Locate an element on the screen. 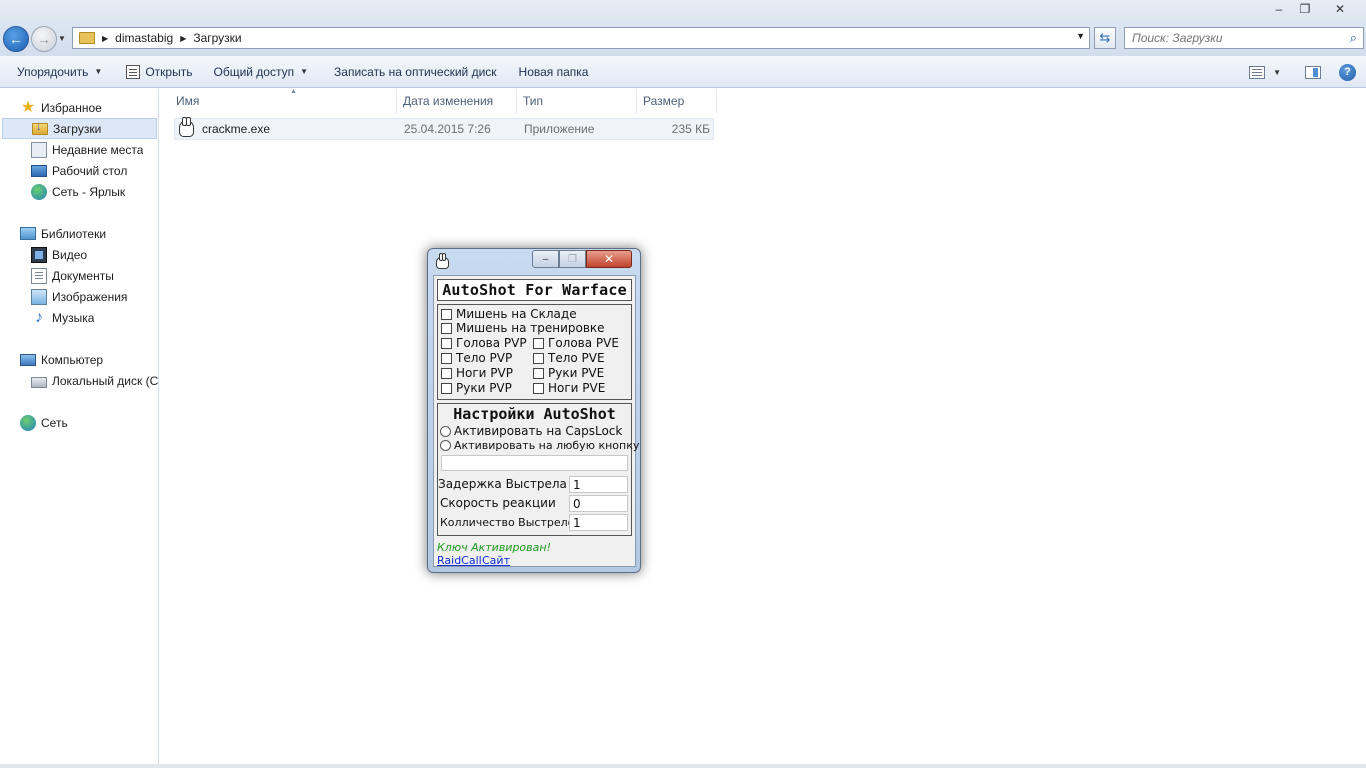 The width and height of the screenshot is (1366, 768). new-folder-label: Новая папка is located at coordinates (553, 71).